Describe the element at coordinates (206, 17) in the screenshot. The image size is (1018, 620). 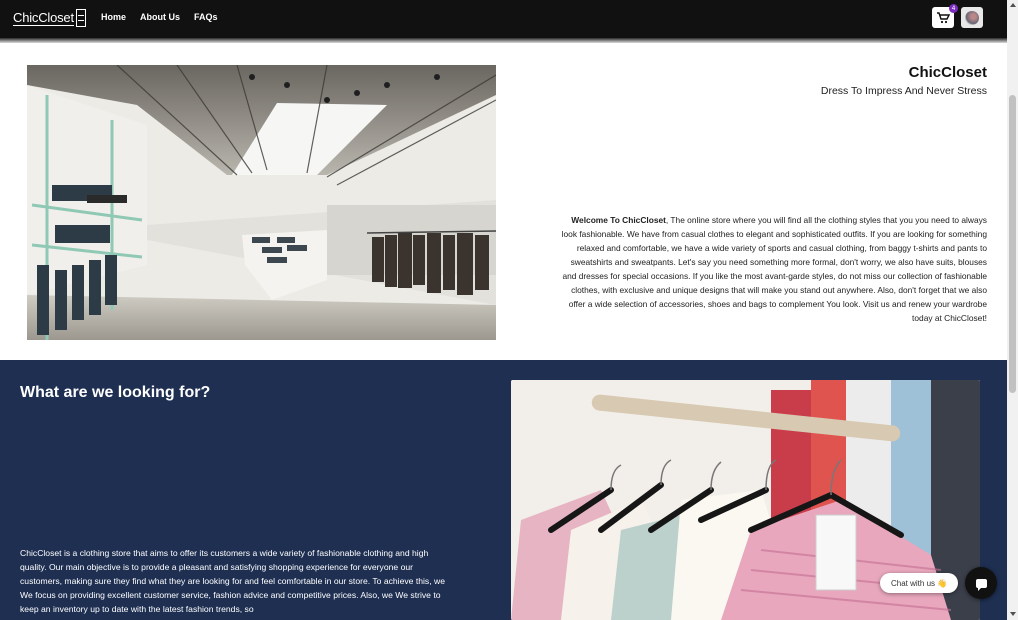
I see `nav-link-faqs: FAQs` at that location.